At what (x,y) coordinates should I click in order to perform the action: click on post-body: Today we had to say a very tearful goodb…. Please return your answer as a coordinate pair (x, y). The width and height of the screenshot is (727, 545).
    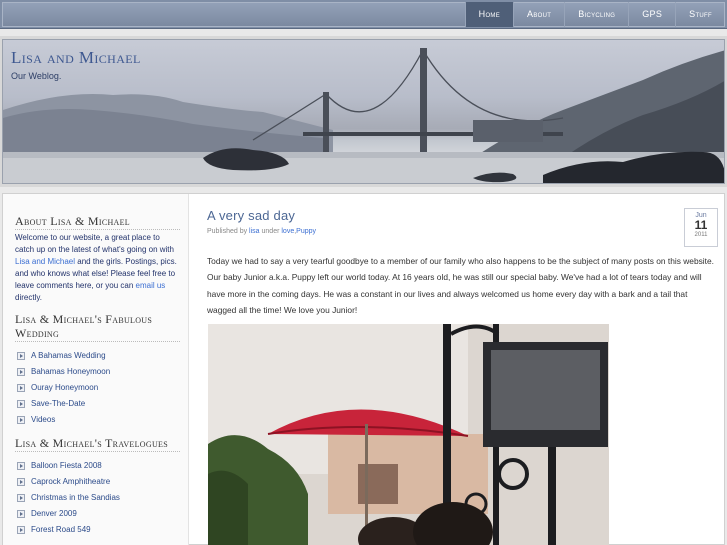
    Looking at the image, I should click on (460, 285).